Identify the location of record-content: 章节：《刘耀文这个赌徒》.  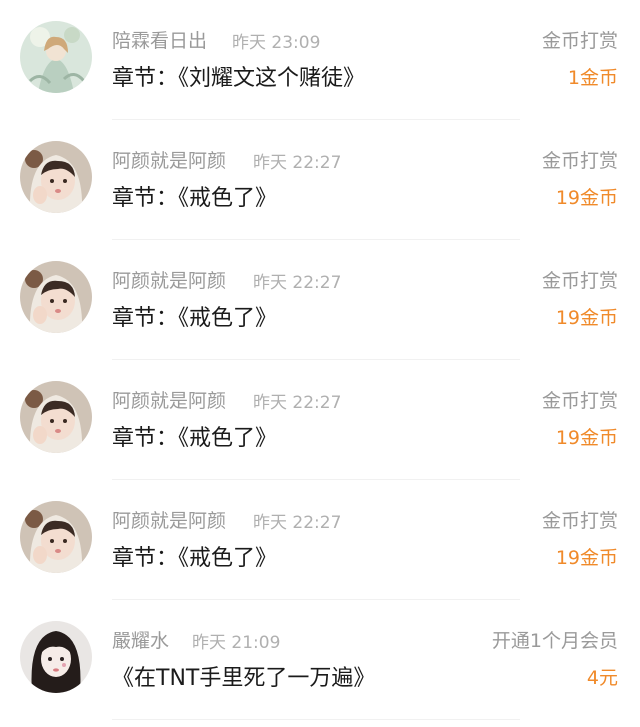
(239, 78).